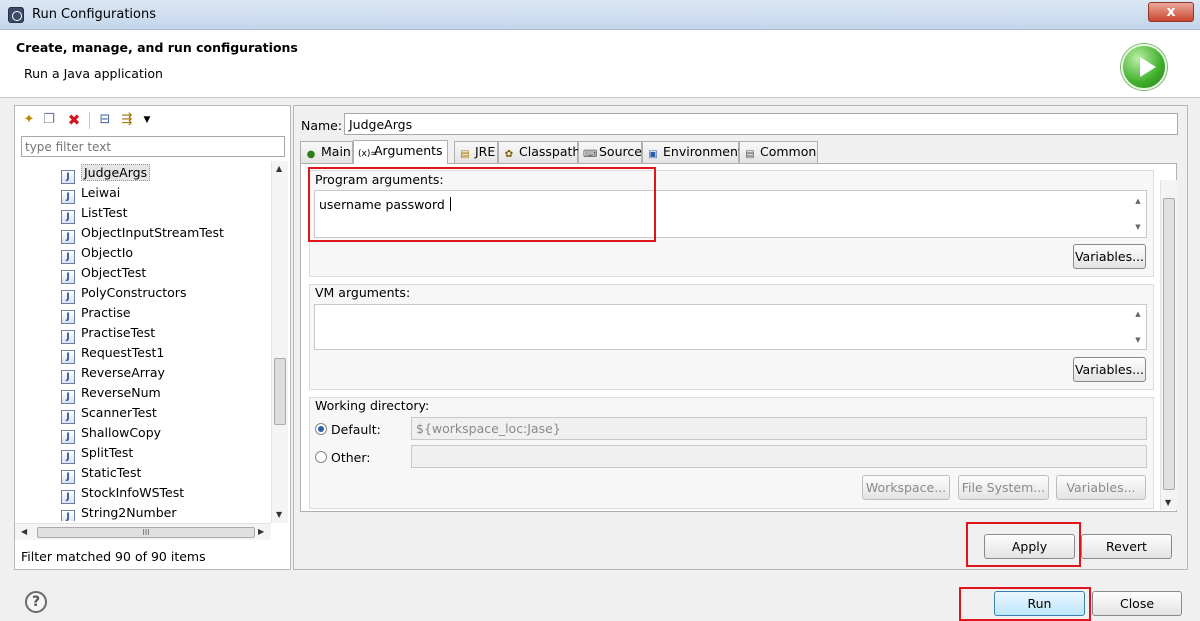 This screenshot has height=621, width=1200. I want to click on header-subtitle: Run a Java application, so click(93, 73).